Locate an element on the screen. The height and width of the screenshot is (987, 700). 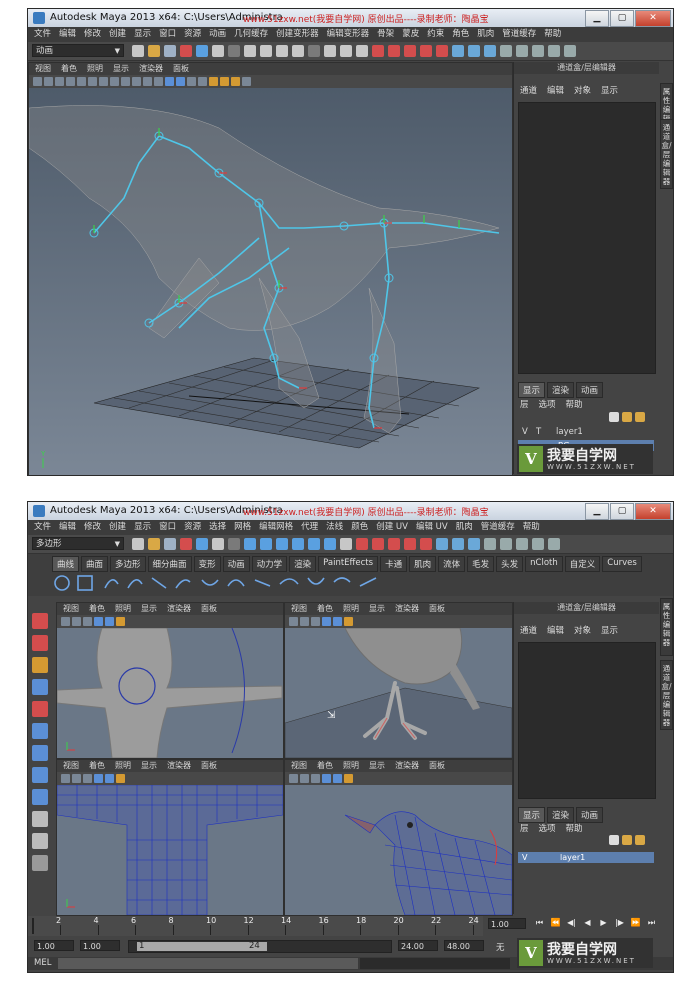
rotate-tool-icon is located at coordinates (40, 709).